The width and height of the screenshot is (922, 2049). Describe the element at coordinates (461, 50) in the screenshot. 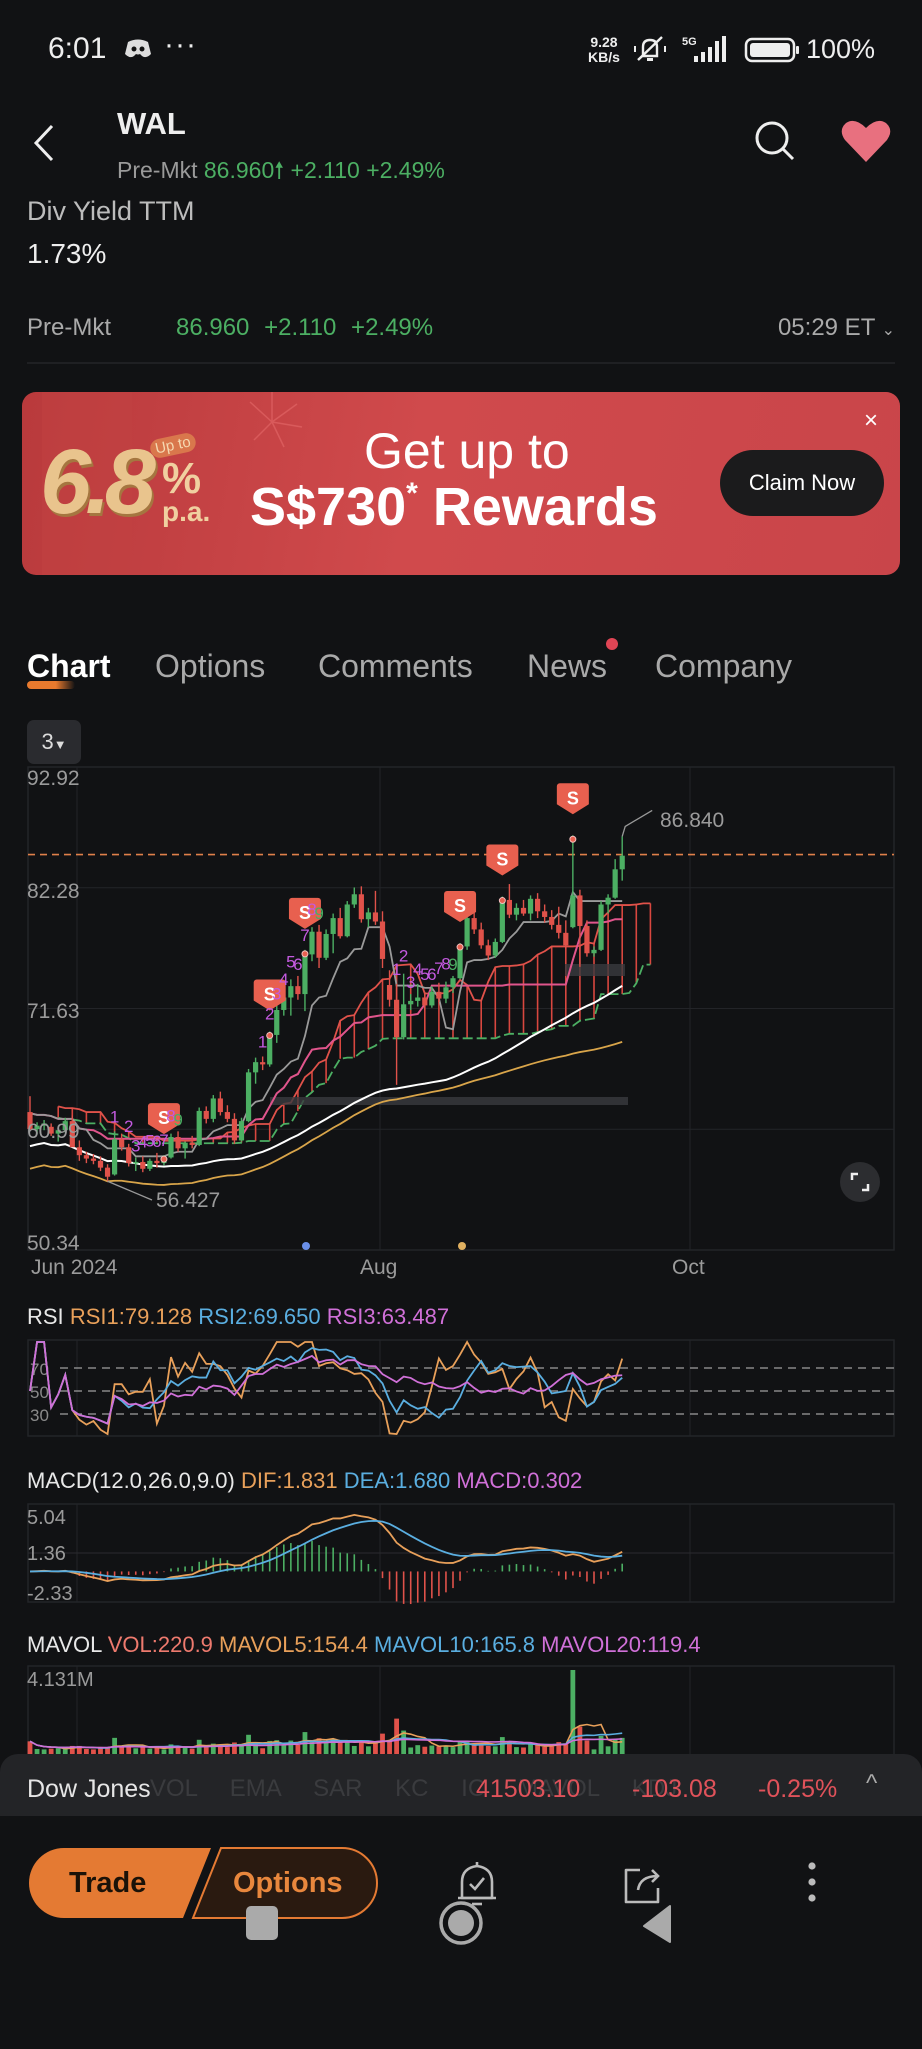

I see `status-bar: 6:01 ··· 9.28 KB/s 5G 100%` at that location.